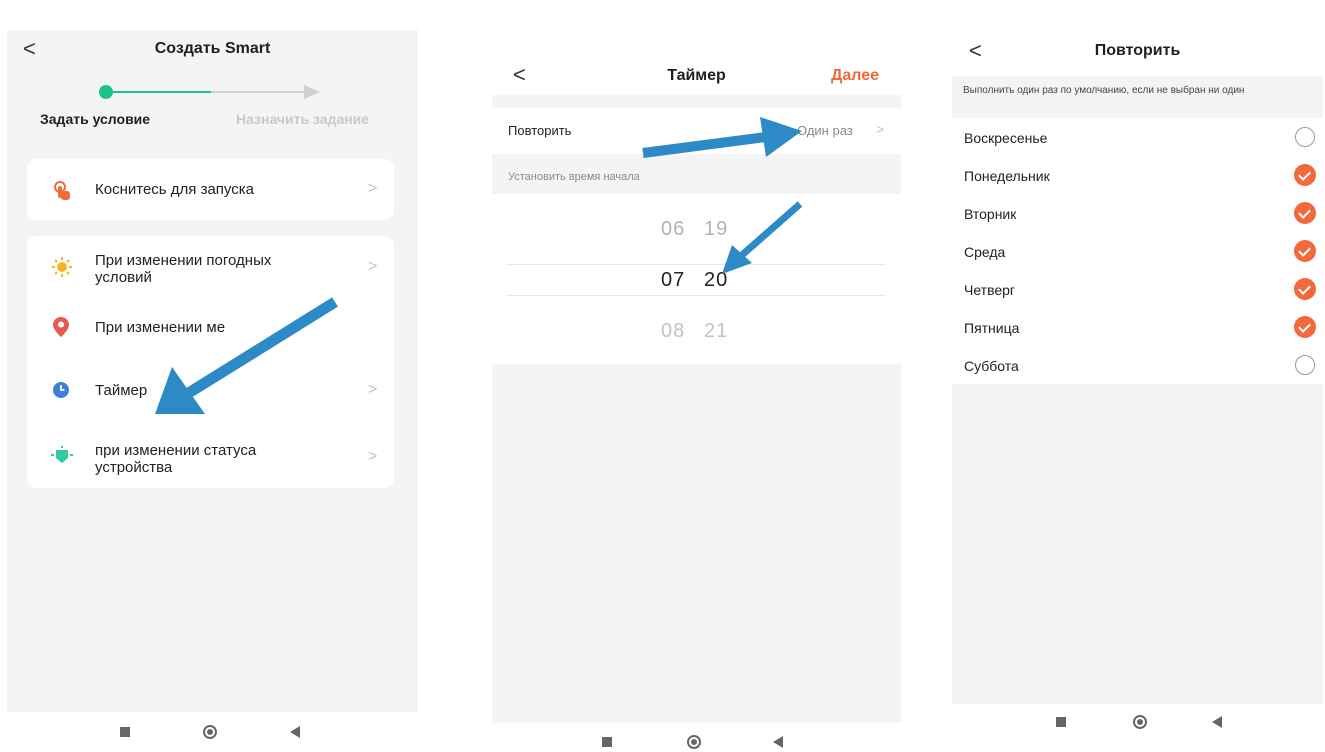 The image size is (1325, 752). Describe the element at coordinates (174, 189) in the screenshot. I see `list-item-label: Коснитесь для запуска` at that location.